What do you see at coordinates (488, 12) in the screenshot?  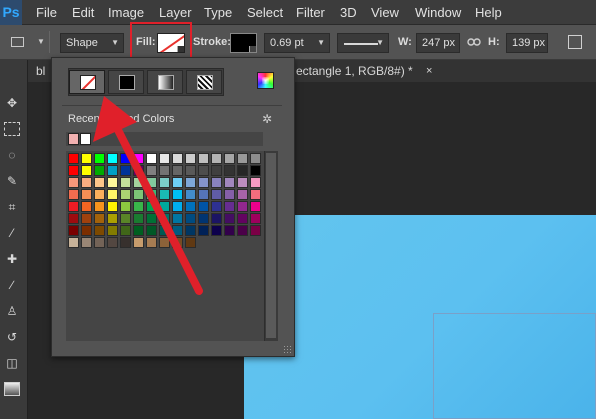 I see `menu-help: Help` at bounding box center [488, 12].